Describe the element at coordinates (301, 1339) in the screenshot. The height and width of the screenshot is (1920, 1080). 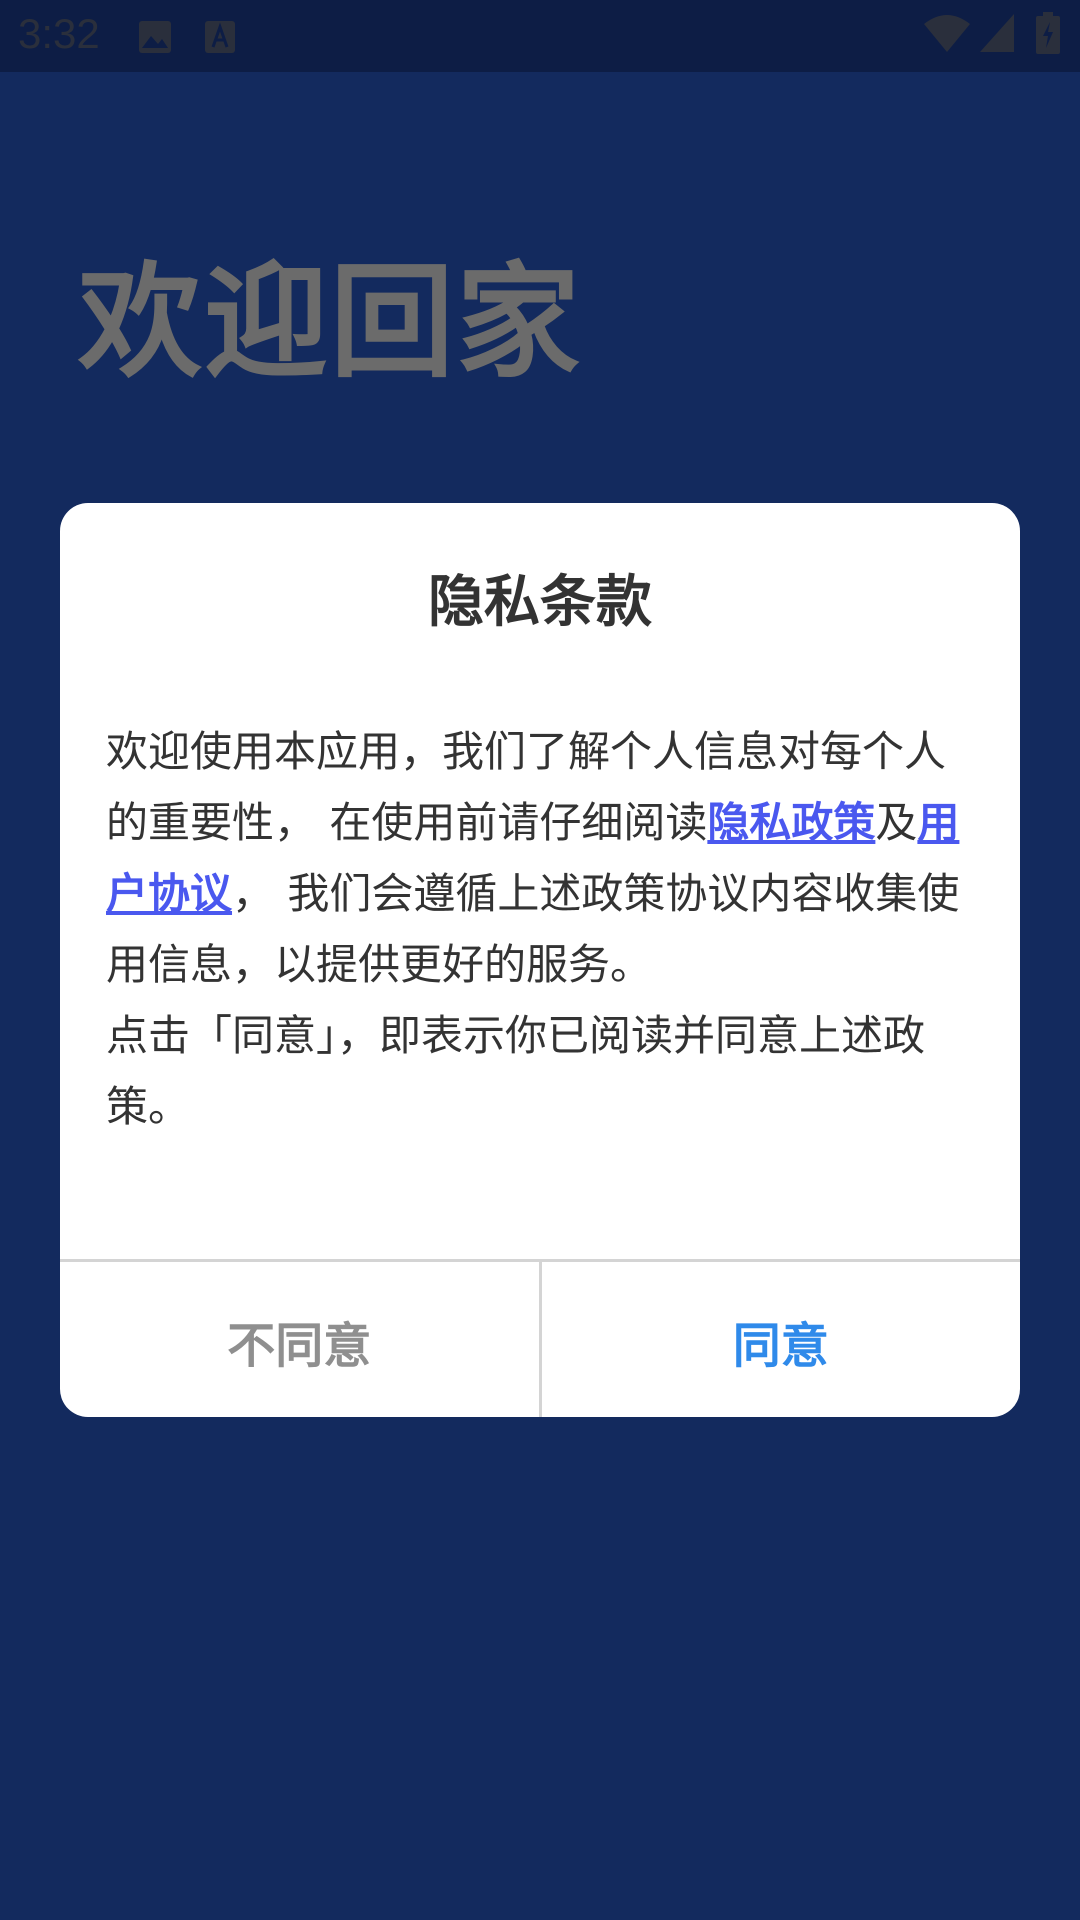
I see `disagree-button: 不同意` at that location.